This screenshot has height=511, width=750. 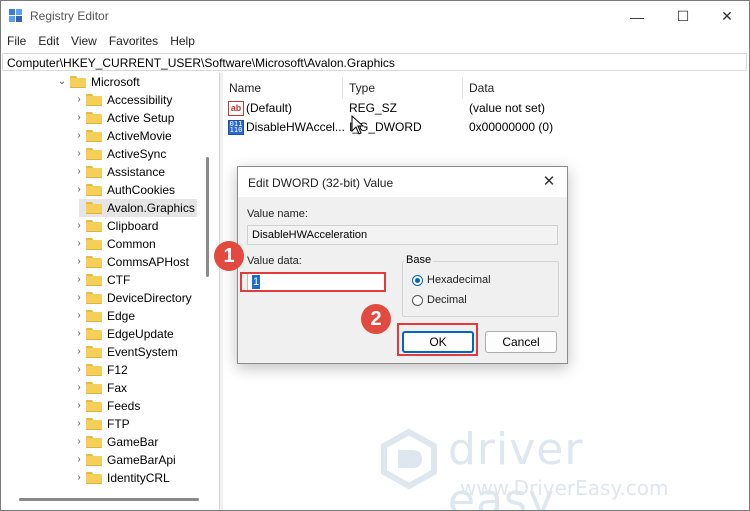 I want to click on tree-item: › GameBar, so click(x=108, y=442).